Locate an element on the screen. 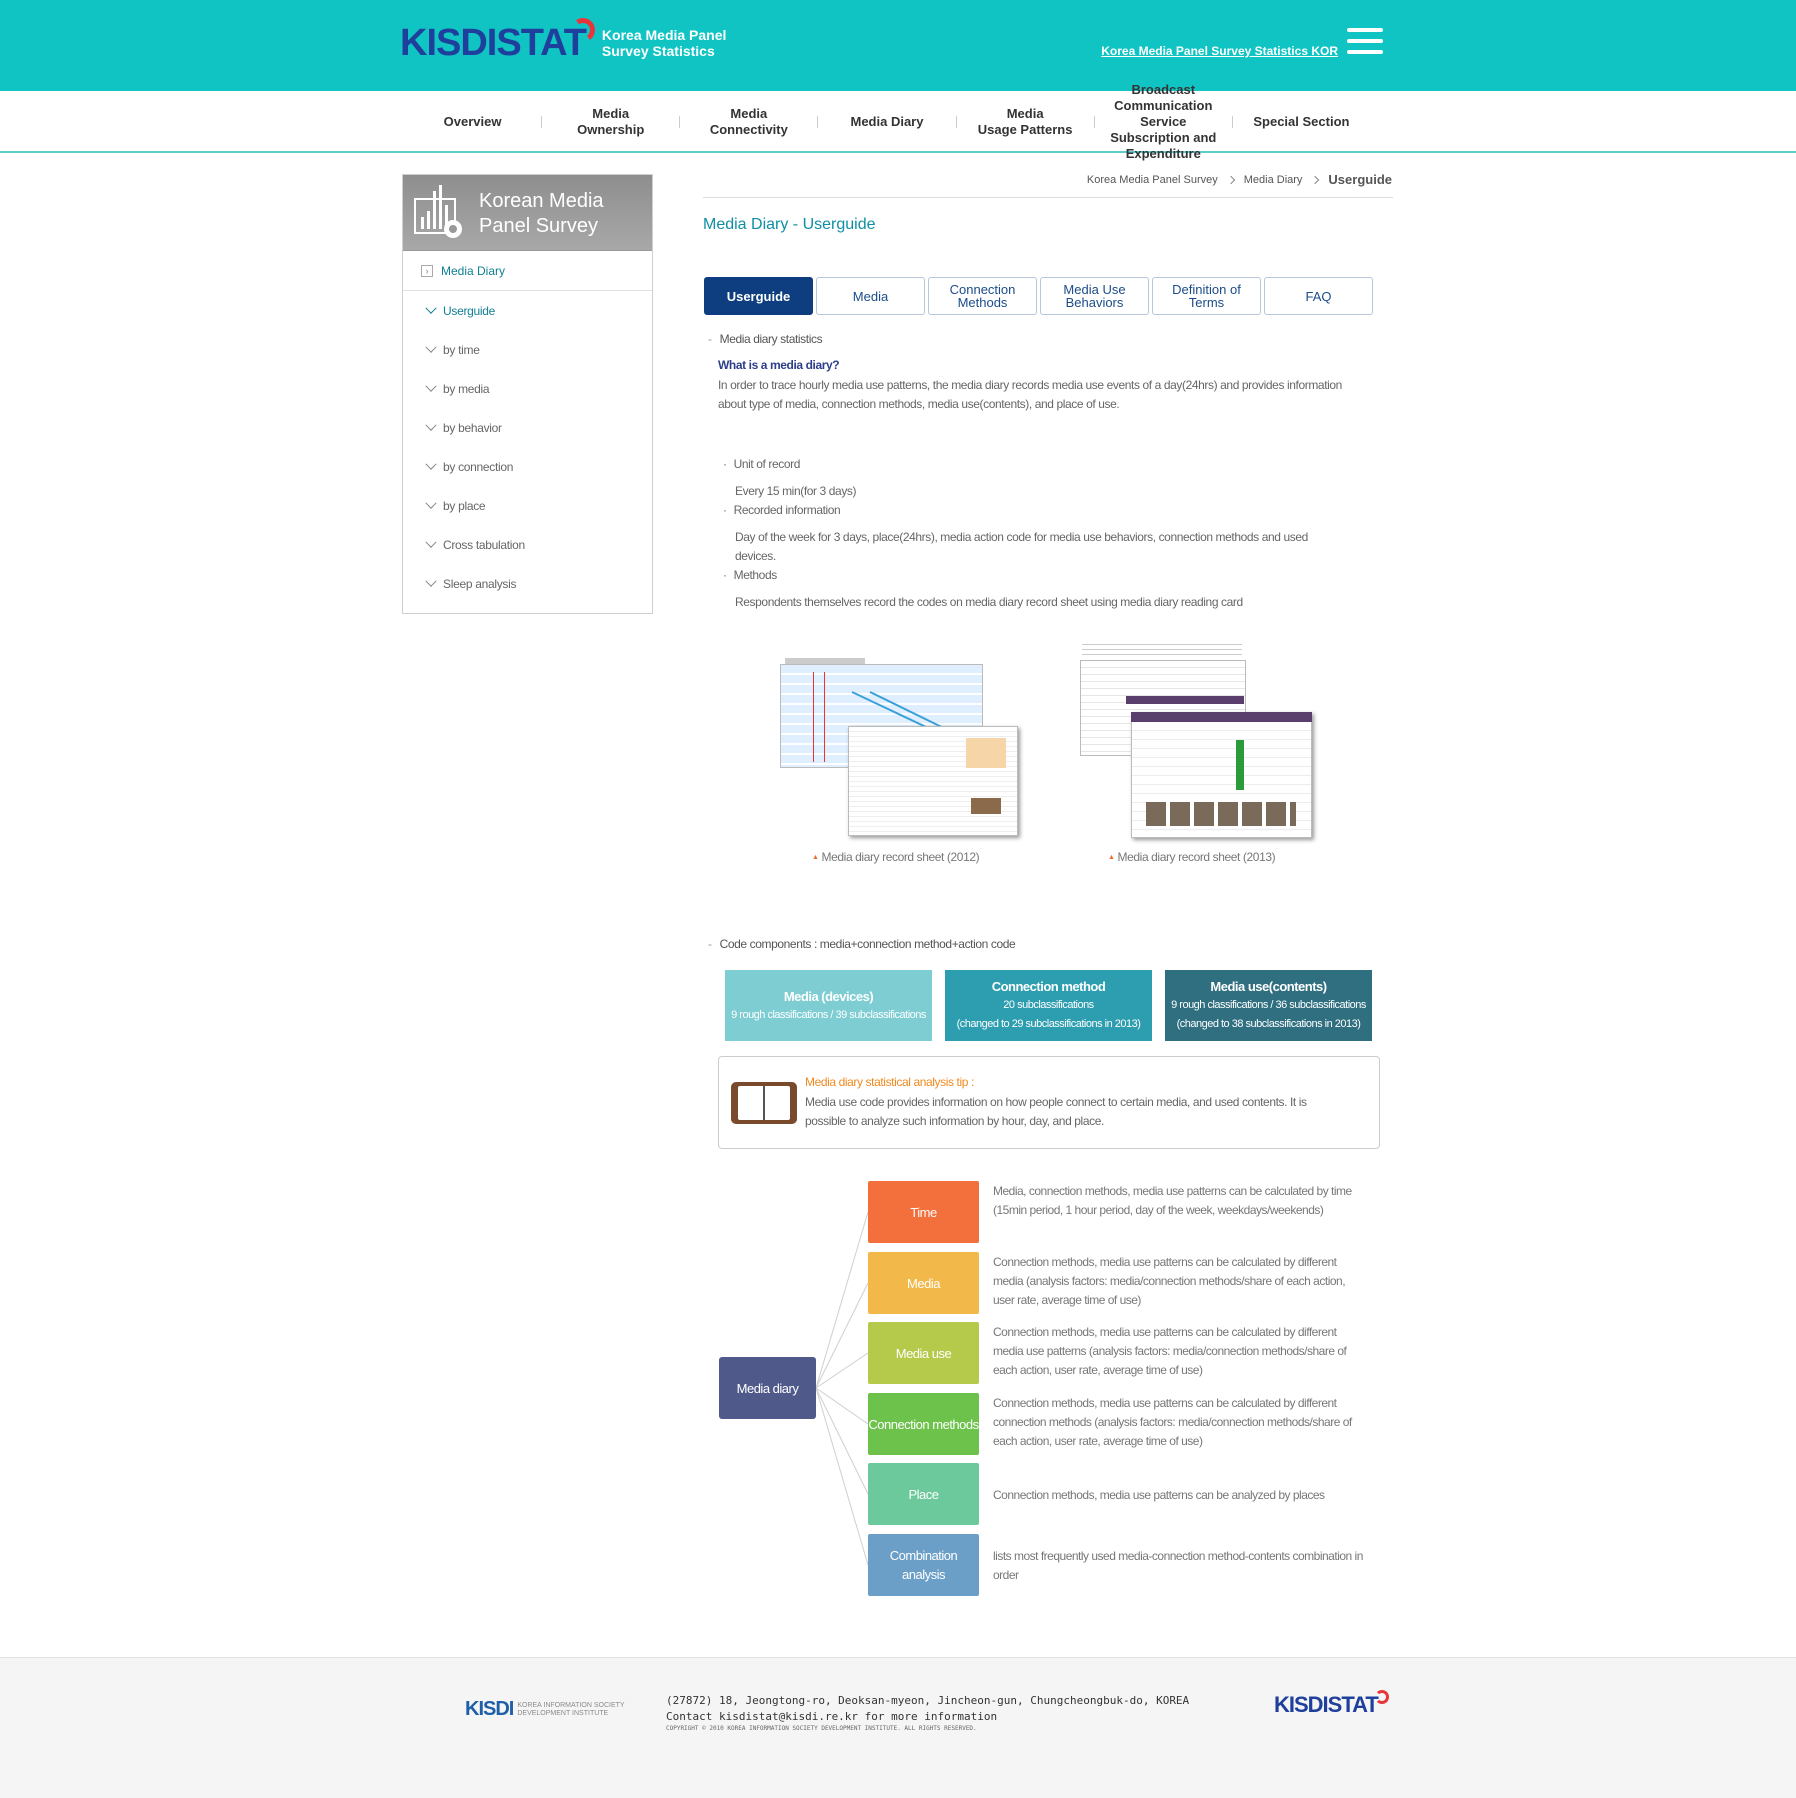  tip-heading: Media diary statistical analysis tip : is located at coordinates (889, 1082).